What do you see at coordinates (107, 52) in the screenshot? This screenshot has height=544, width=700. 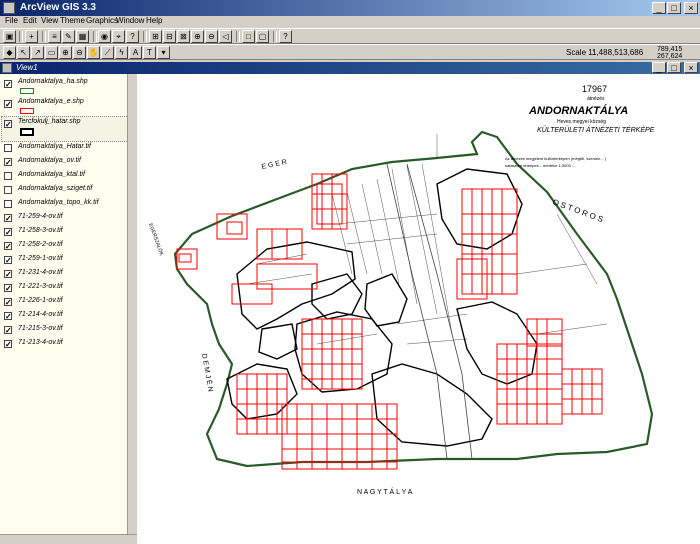 I see `measure-icon: ⟋` at bounding box center [107, 52].